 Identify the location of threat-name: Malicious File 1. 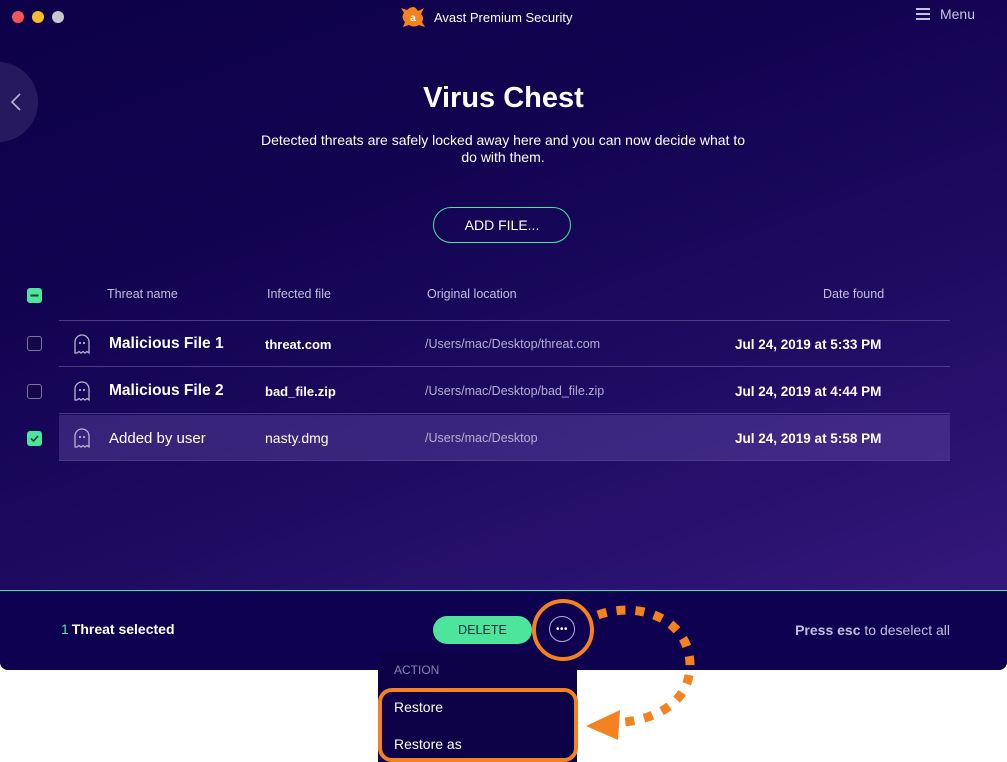
(166, 343).